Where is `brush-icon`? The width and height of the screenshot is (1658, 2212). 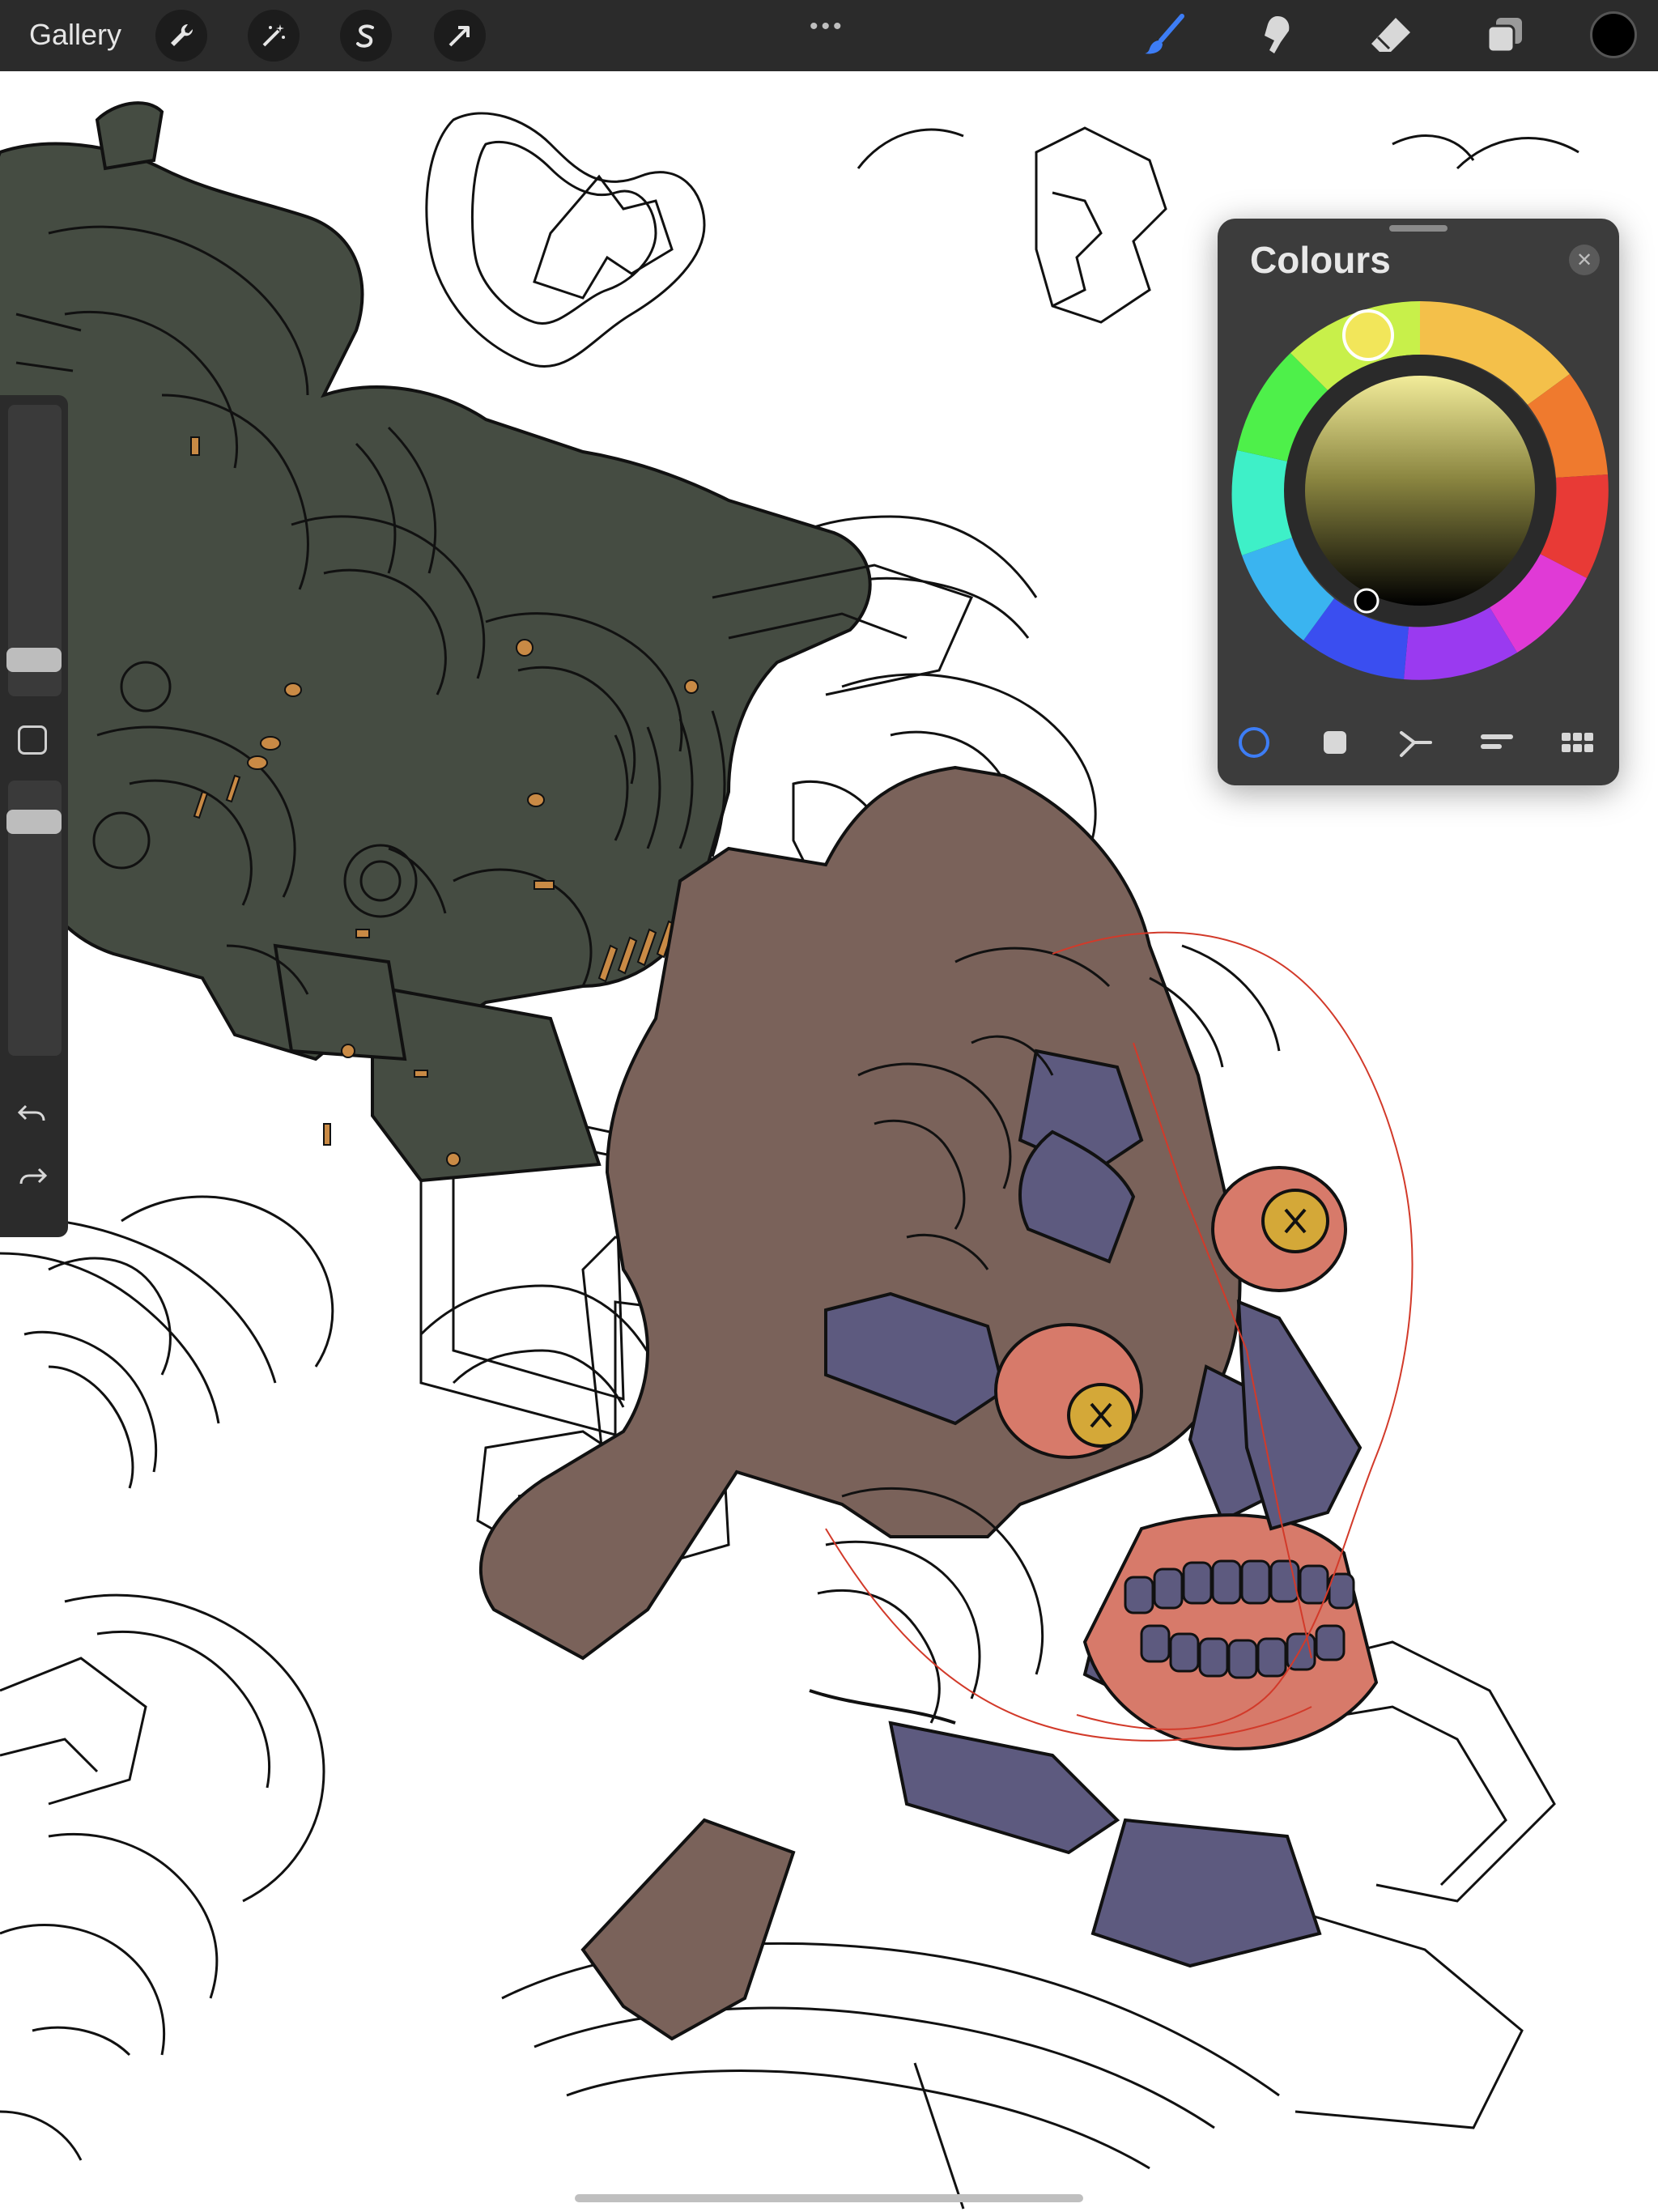
brush-icon is located at coordinates (1164, 36).